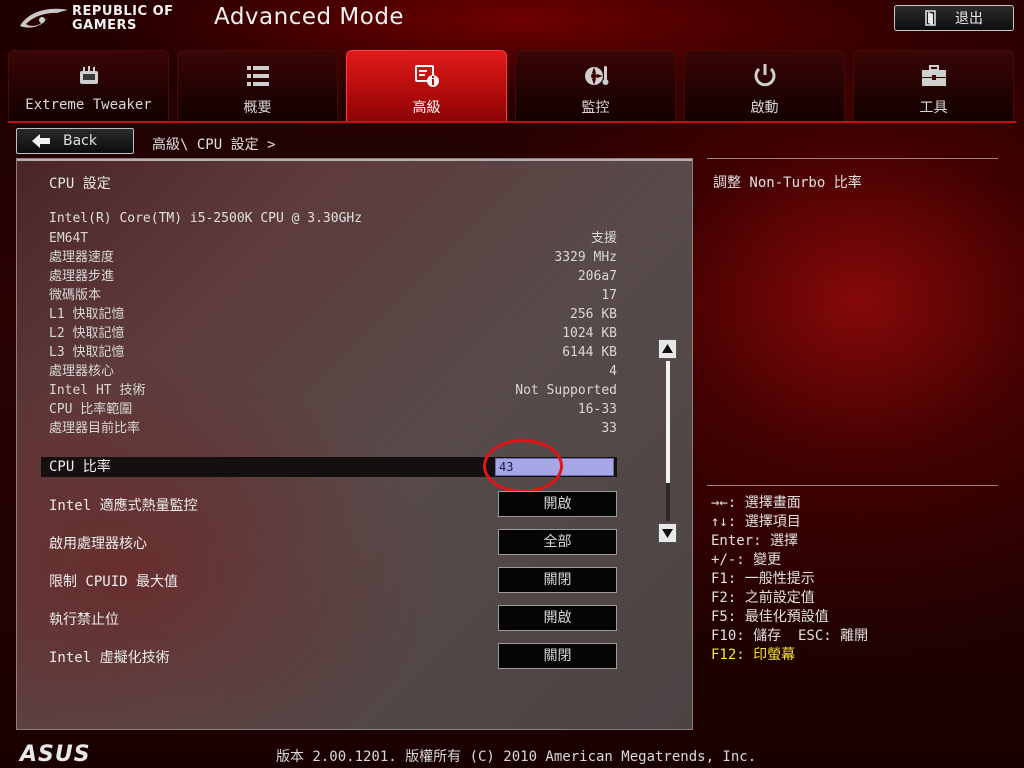  Describe the element at coordinates (764, 108) in the screenshot. I see `tab-label: 啟動` at that location.